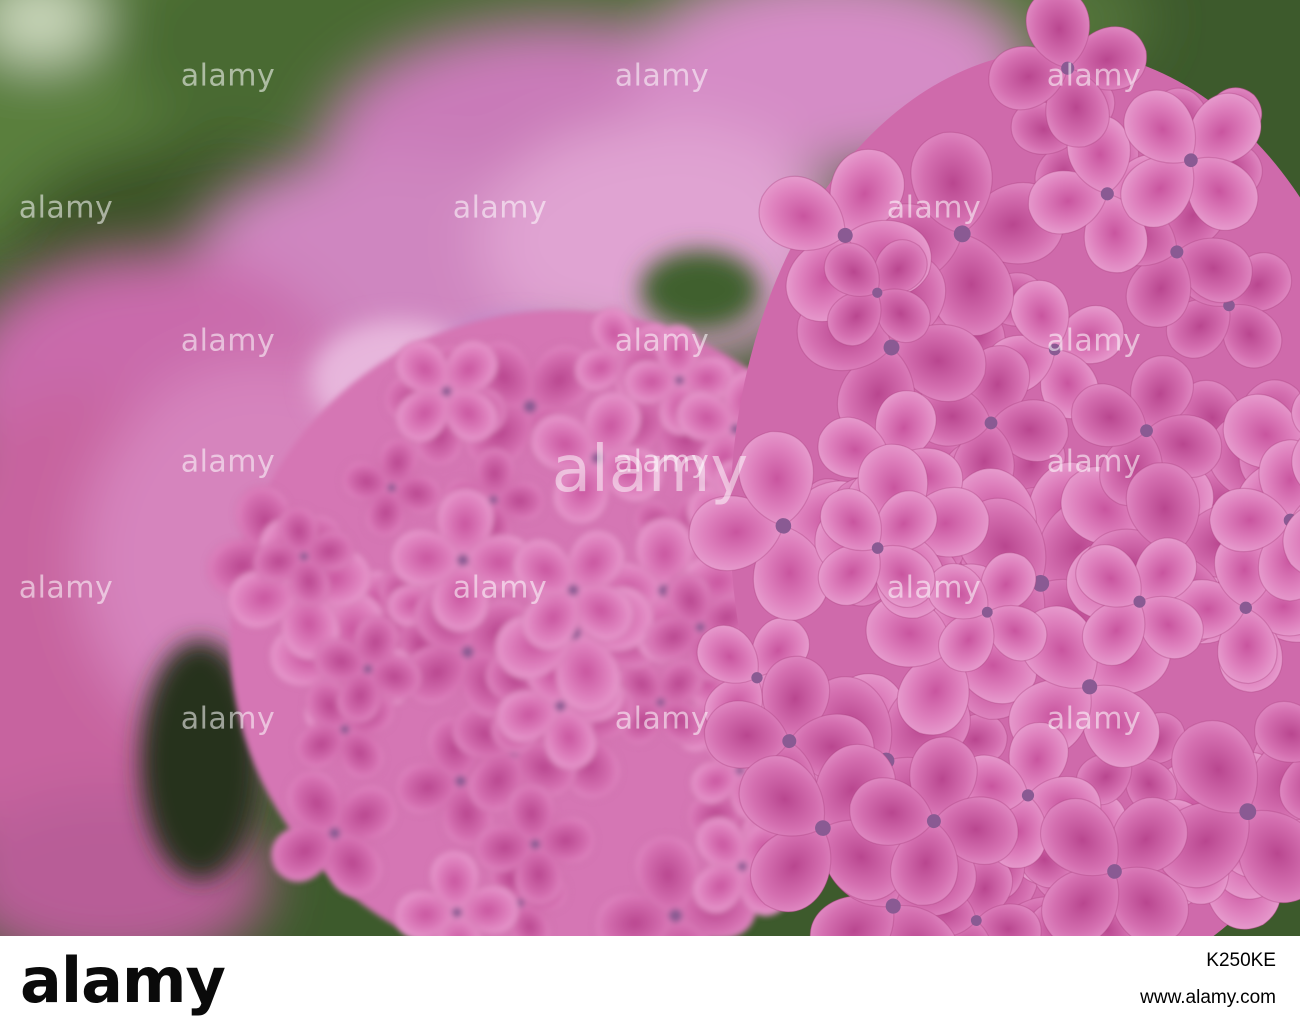 Image resolution: width=1300 pixels, height=1027 pixels. Describe the element at coordinates (1208, 998) in the screenshot. I see `site-url: www.alamy.com` at that location.